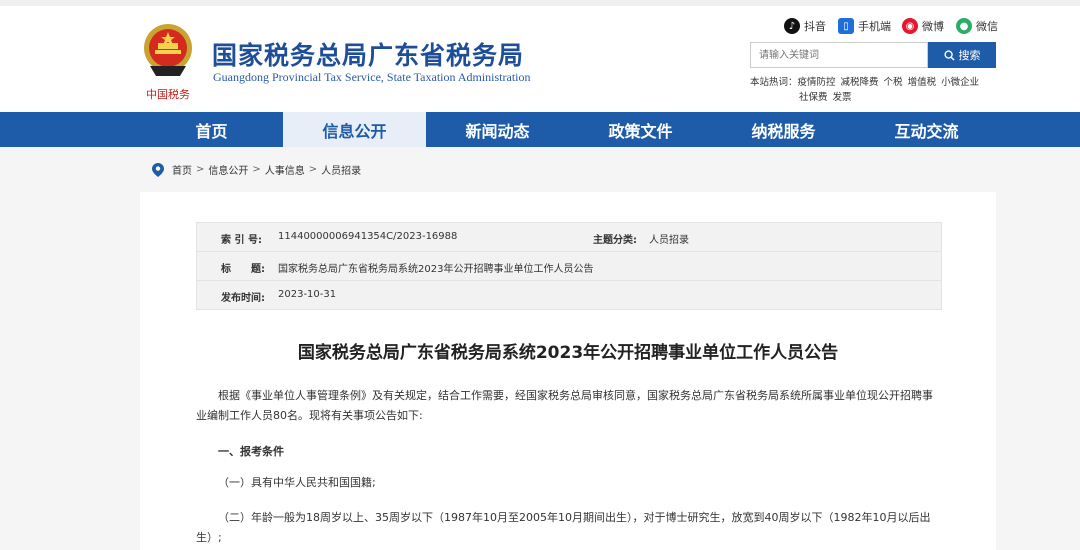 The height and width of the screenshot is (550, 1080). What do you see at coordinates (874, 26) in the screenshot?
I see `social-mobile-label: 手机端` at bounding box center [874, 26].